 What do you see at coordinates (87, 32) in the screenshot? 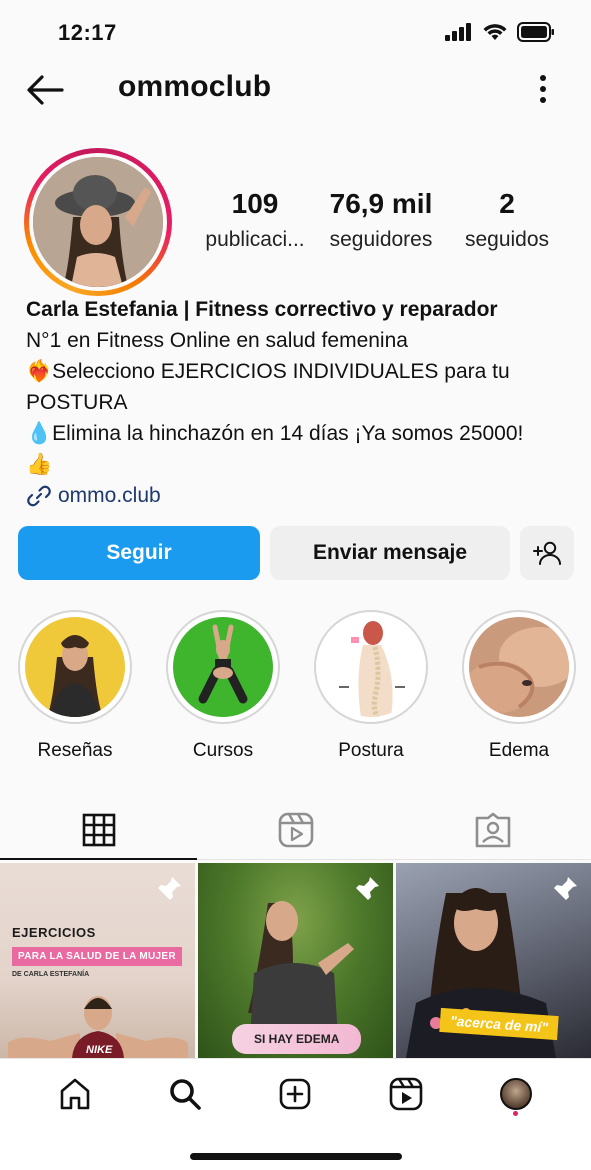
I see `status-time: 12:17` at bounding box center [87, 32].